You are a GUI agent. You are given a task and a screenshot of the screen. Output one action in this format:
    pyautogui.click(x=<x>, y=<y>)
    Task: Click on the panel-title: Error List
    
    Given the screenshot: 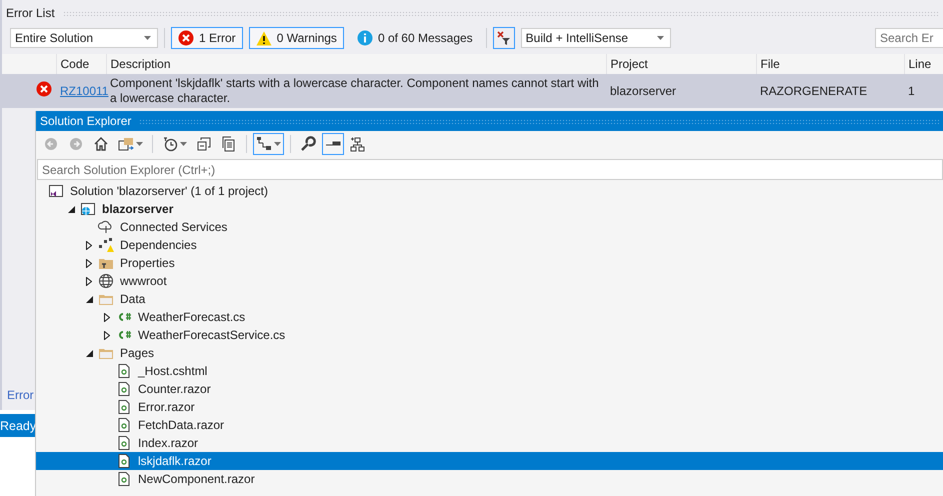 What is the action you would take?
    pyautogui.click(x=30, y=13)
    